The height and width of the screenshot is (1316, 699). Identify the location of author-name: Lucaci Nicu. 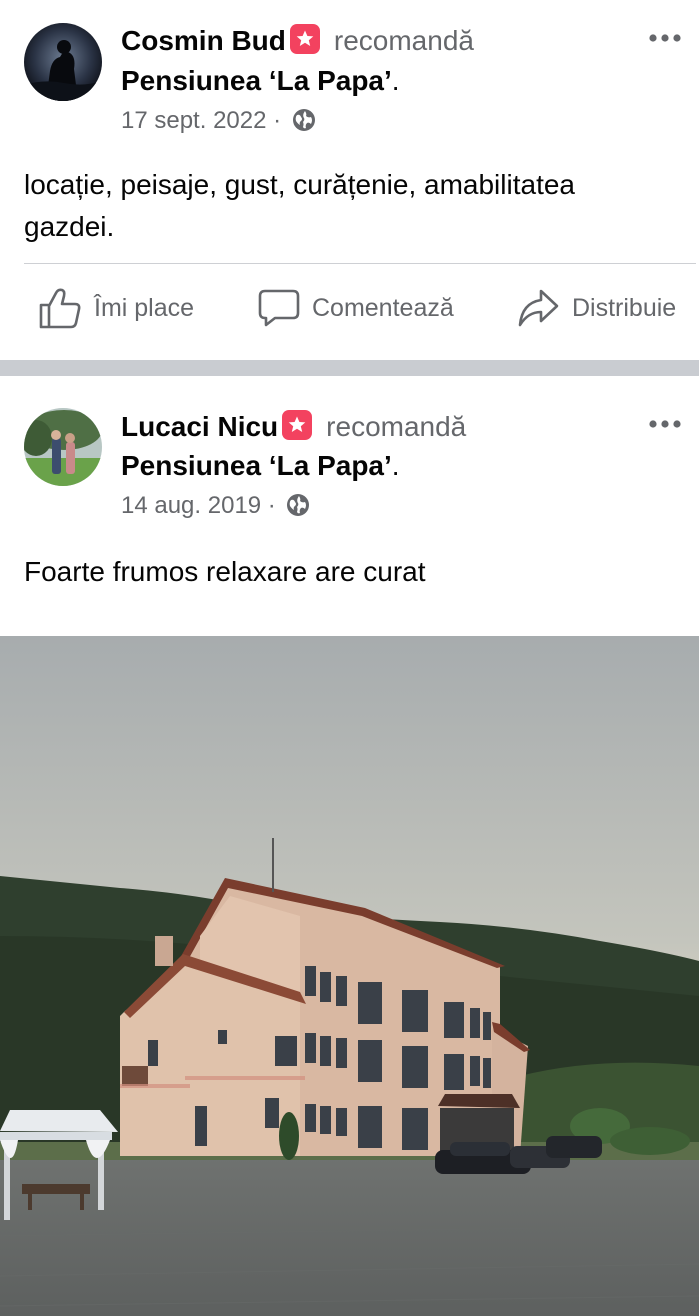
(199, 426).